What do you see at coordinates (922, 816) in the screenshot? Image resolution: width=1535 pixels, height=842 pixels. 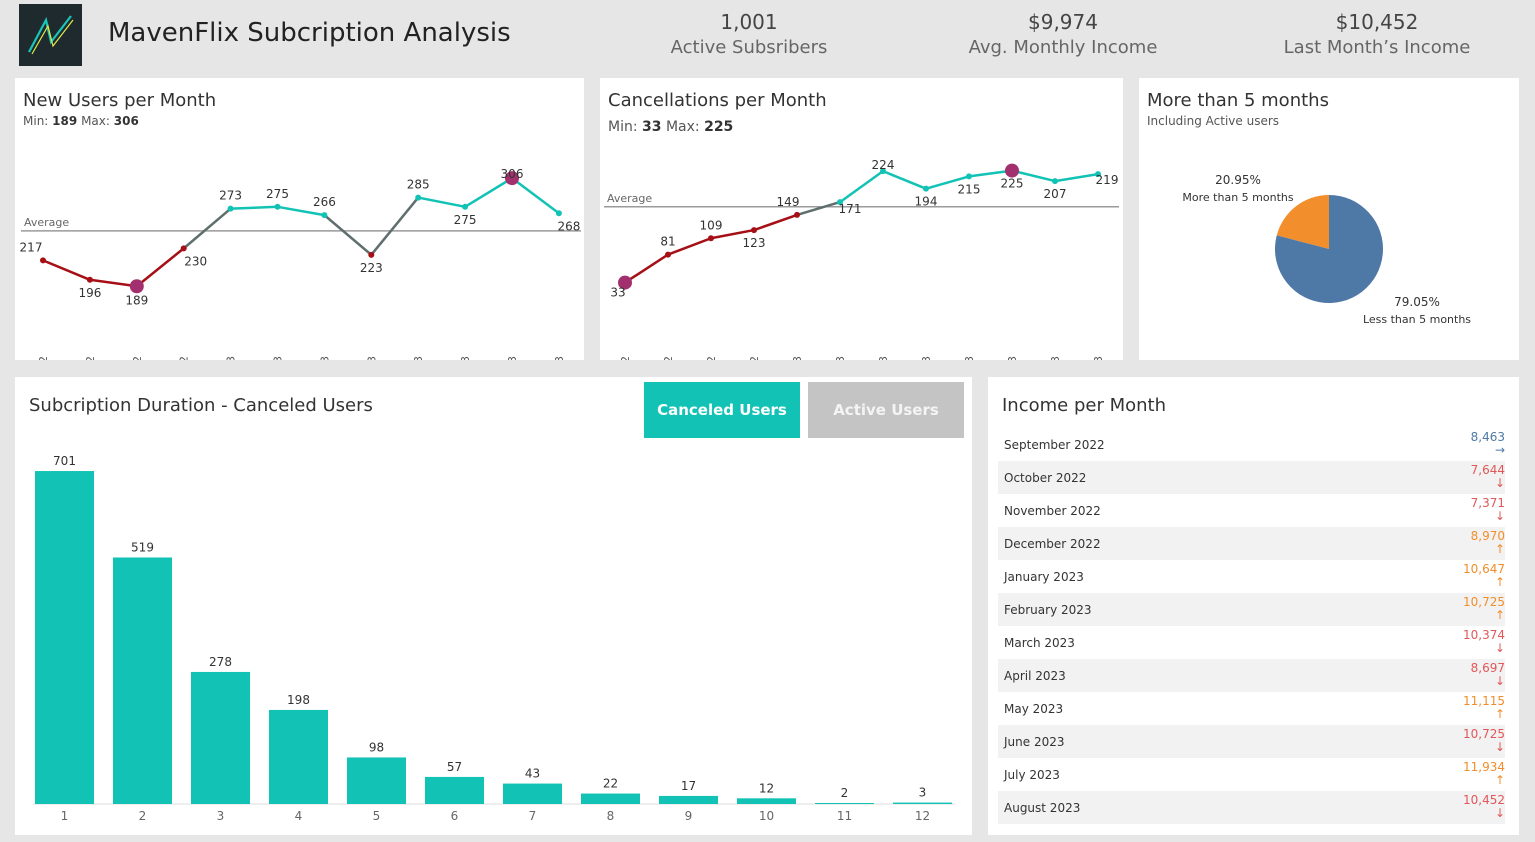 I see `x-tick-label: 12` at bounding box center [922, 816].